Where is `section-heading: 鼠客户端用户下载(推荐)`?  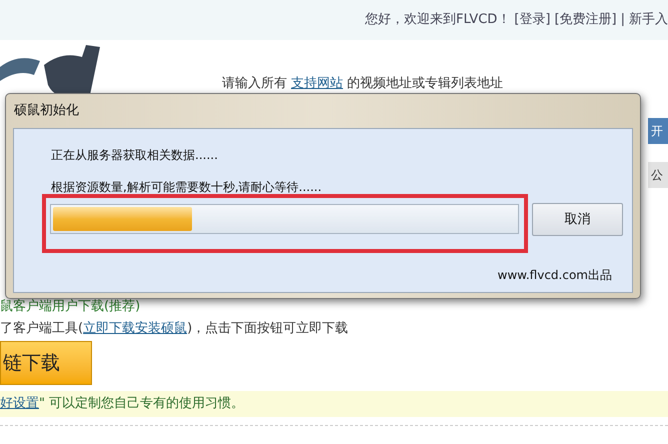 section-heading: 鼠客户端用户下载(推荐) is located at coordinates (71, 307).